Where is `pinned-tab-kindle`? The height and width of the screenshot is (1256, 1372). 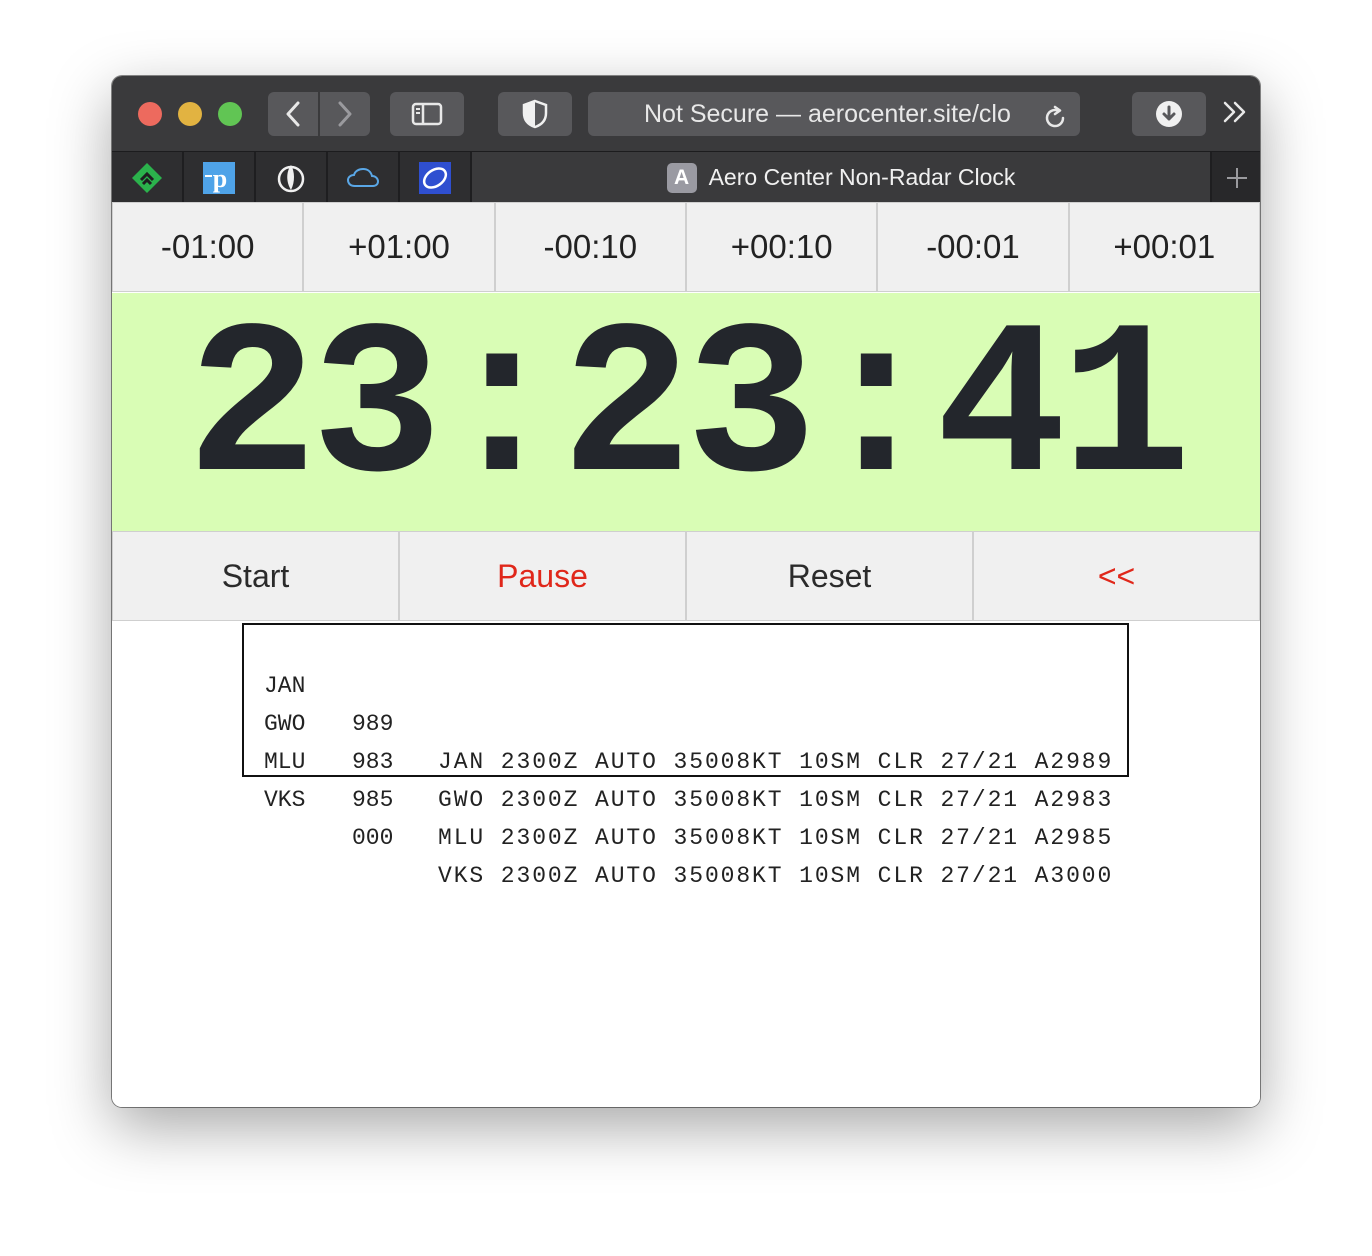 pinned-tab-kindle is located at coordinates (292, 177).